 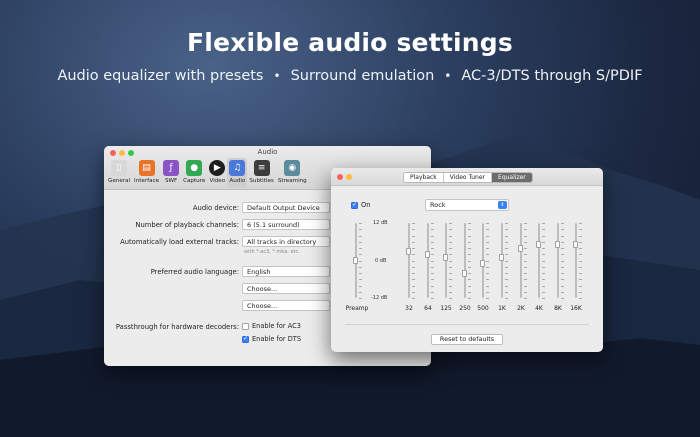 I want to click on toolbar-item-capture: ● Capture, so click(x=194, y=173).